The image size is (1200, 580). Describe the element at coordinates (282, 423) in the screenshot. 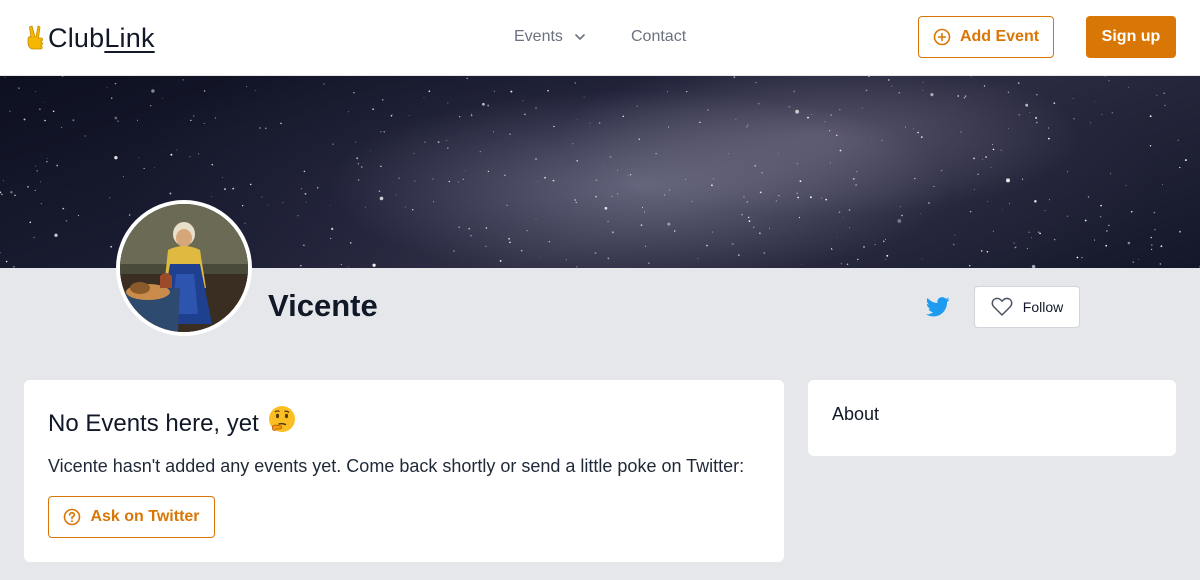

I see `thinking-face-icon` at that location.